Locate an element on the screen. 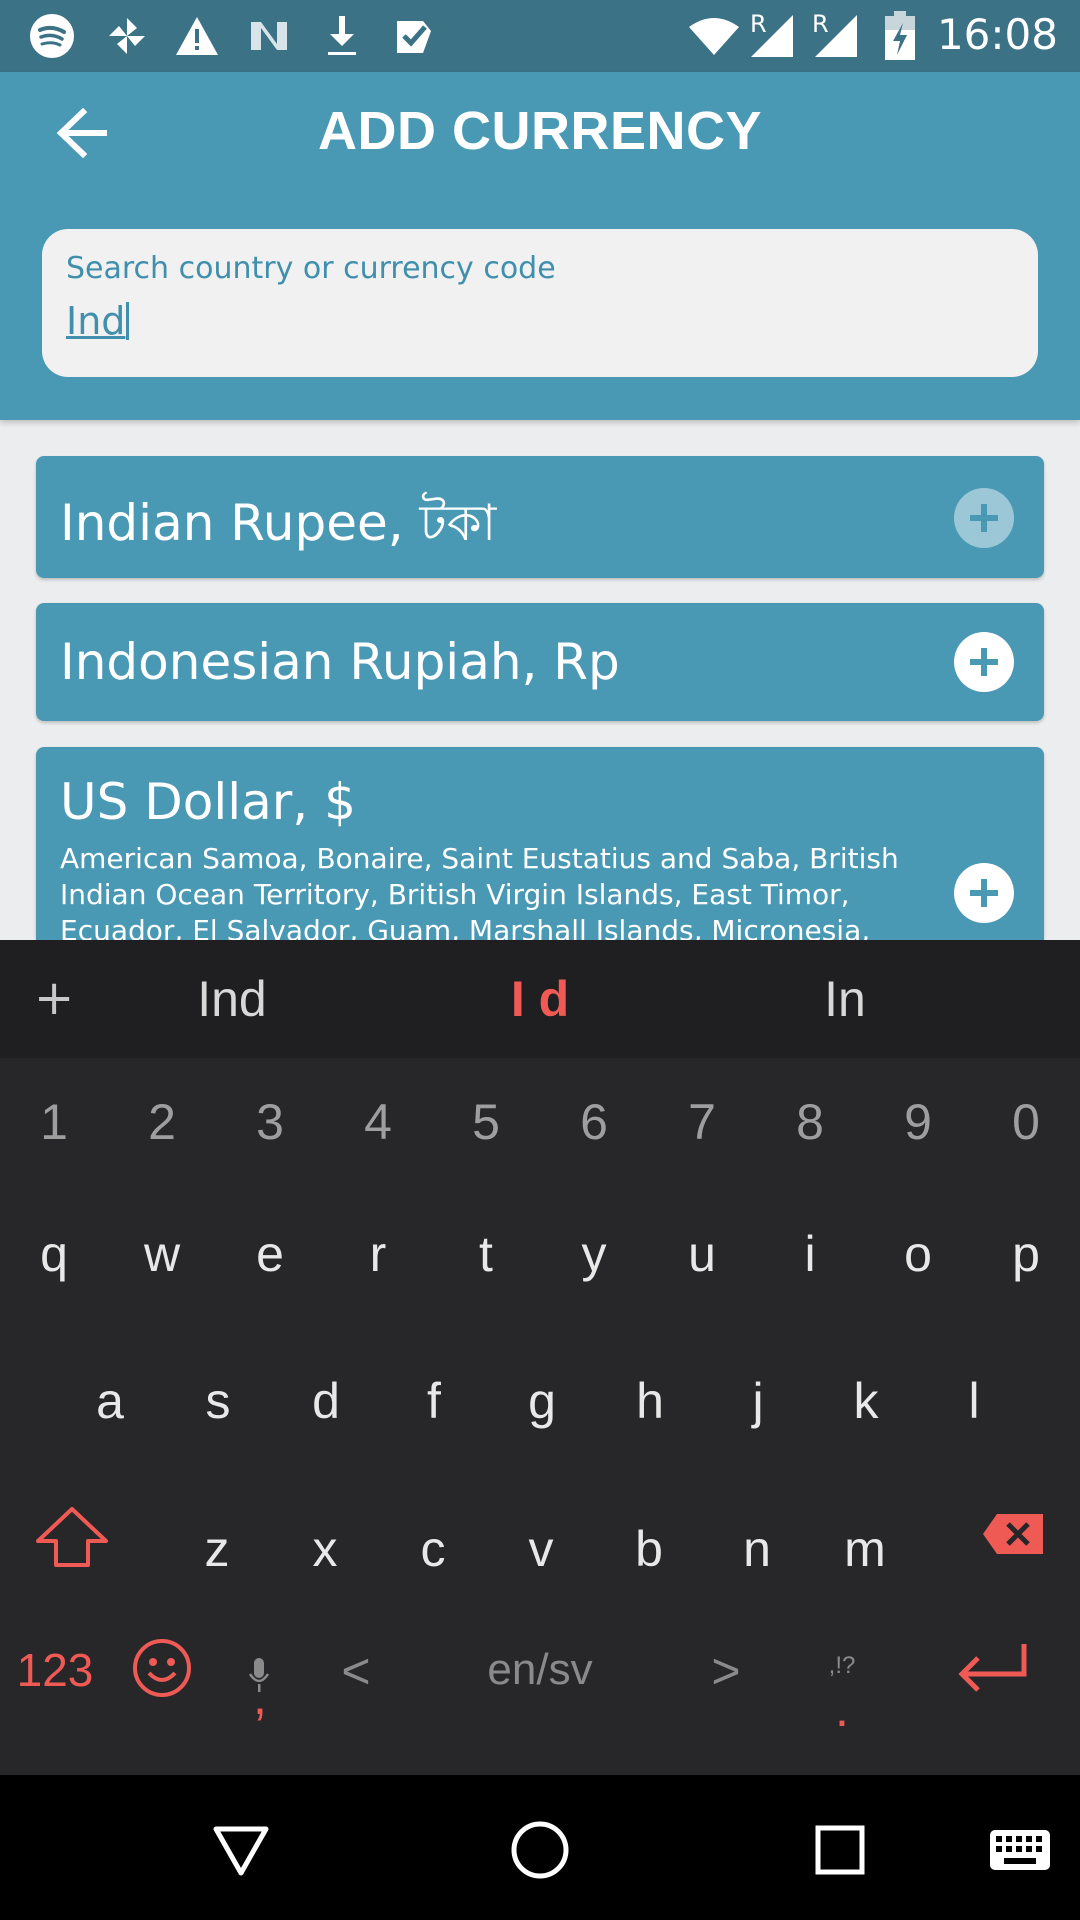 The image size is (1080, 1920). suggestion-bar: + Ind I d In is located at coordinates (540, 999).